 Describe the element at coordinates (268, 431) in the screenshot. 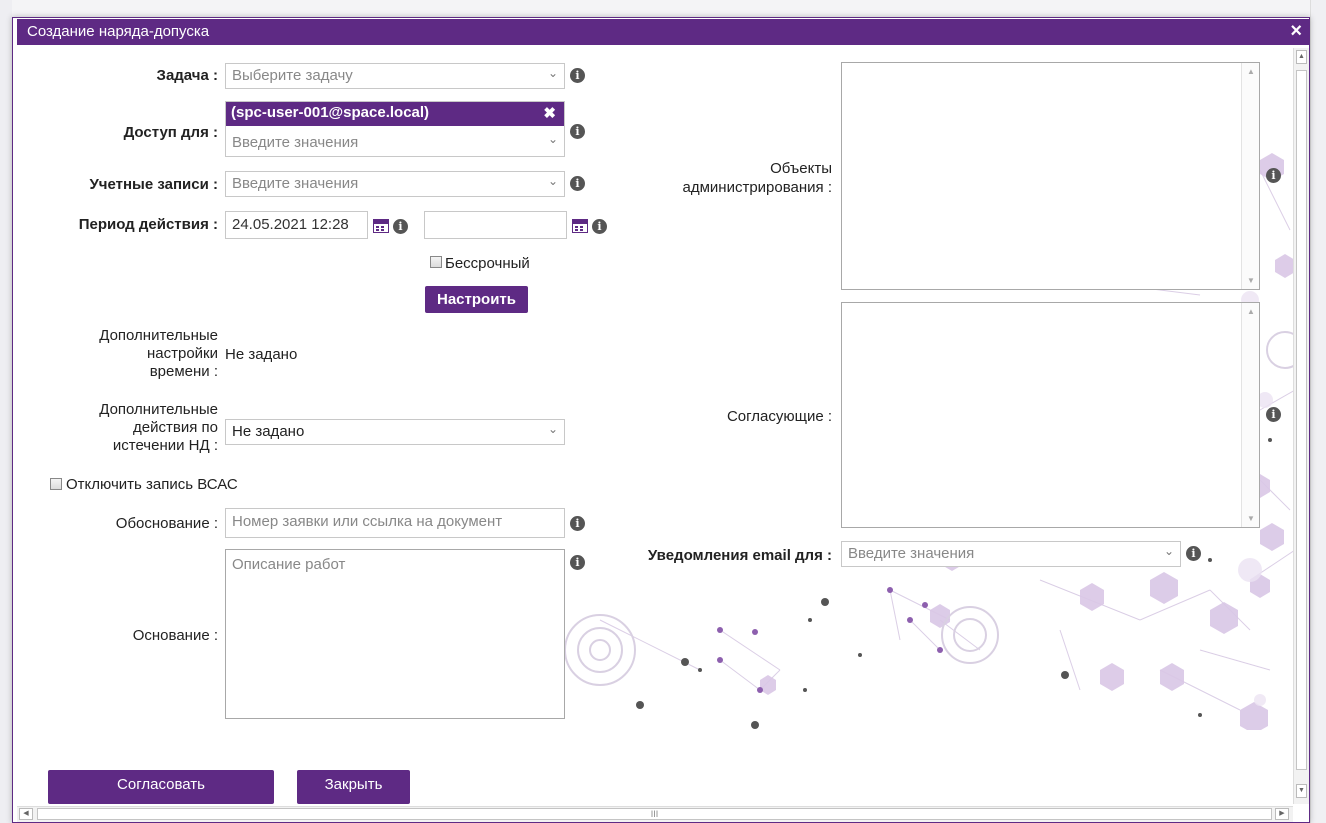

I see `extra-actions-value: Не задано` at that location.